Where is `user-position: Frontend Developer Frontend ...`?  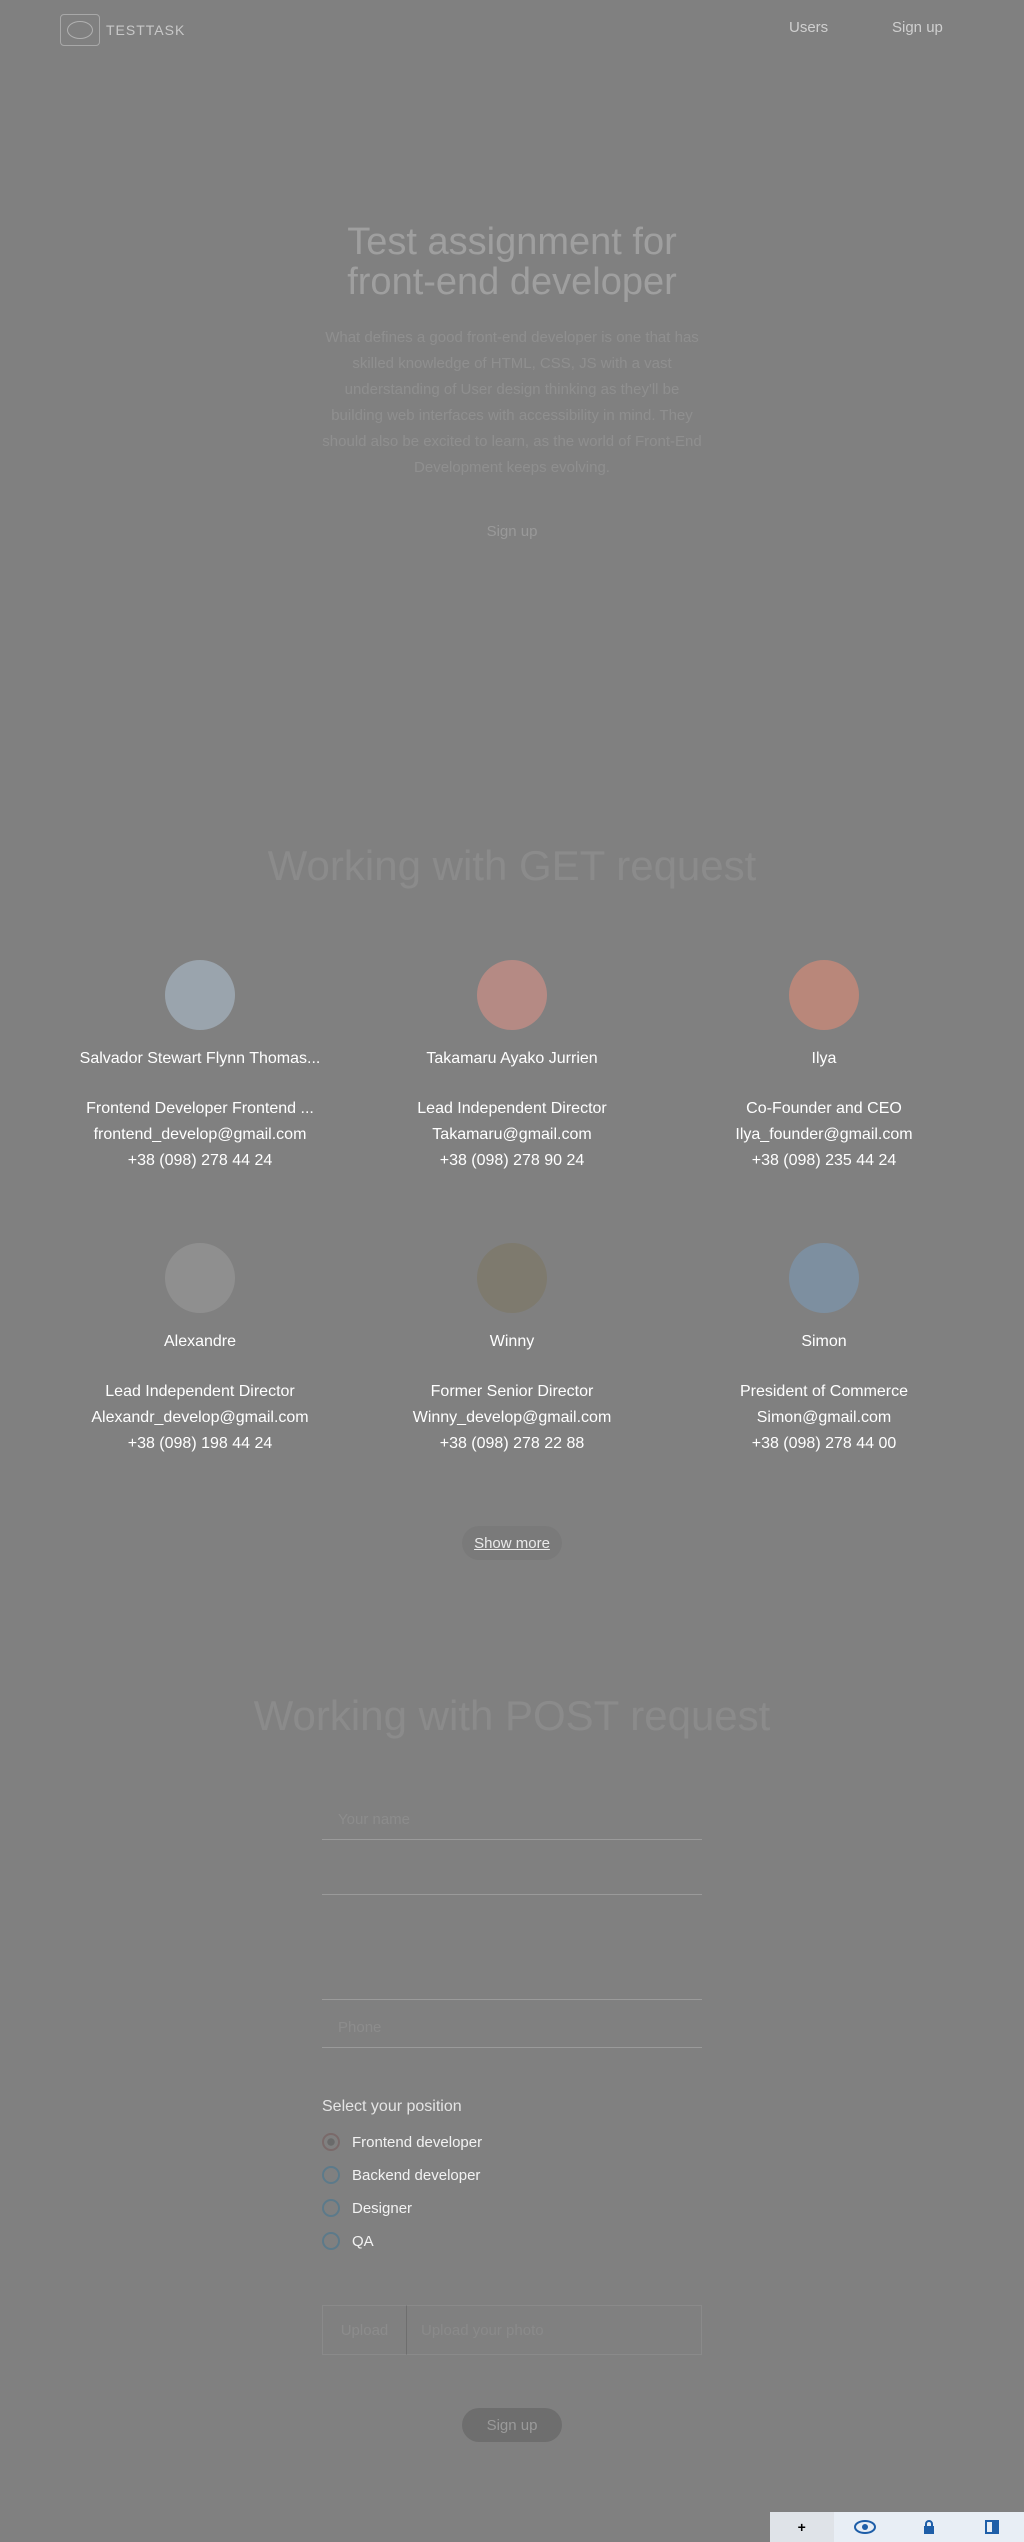
user-position: Frontend Developer Frontend ... is located at coordinates (200, 1108).